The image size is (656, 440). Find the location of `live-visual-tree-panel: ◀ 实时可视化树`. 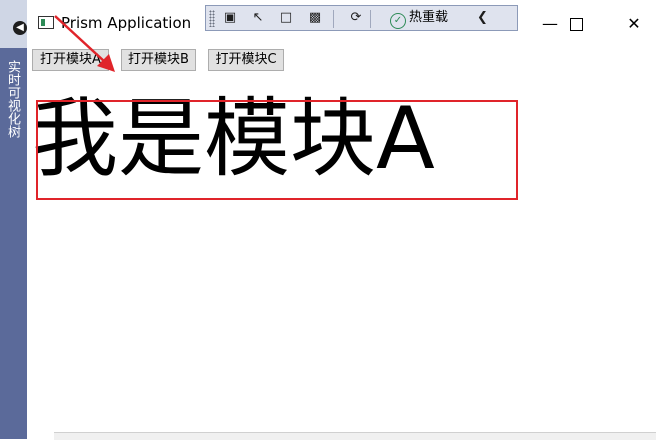

live-visual-tree-panel: ◀ 实时可视化树 is located at coordinates (13, 219).